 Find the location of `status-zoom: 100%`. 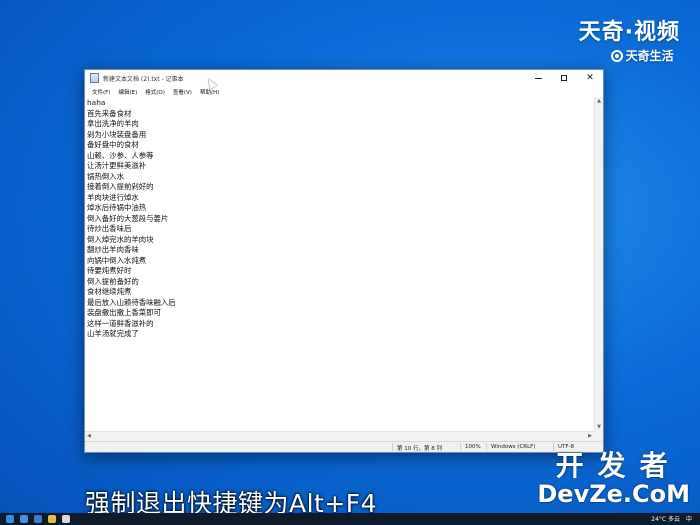

status-zoom: 100% is located at coordinates (473, 447).